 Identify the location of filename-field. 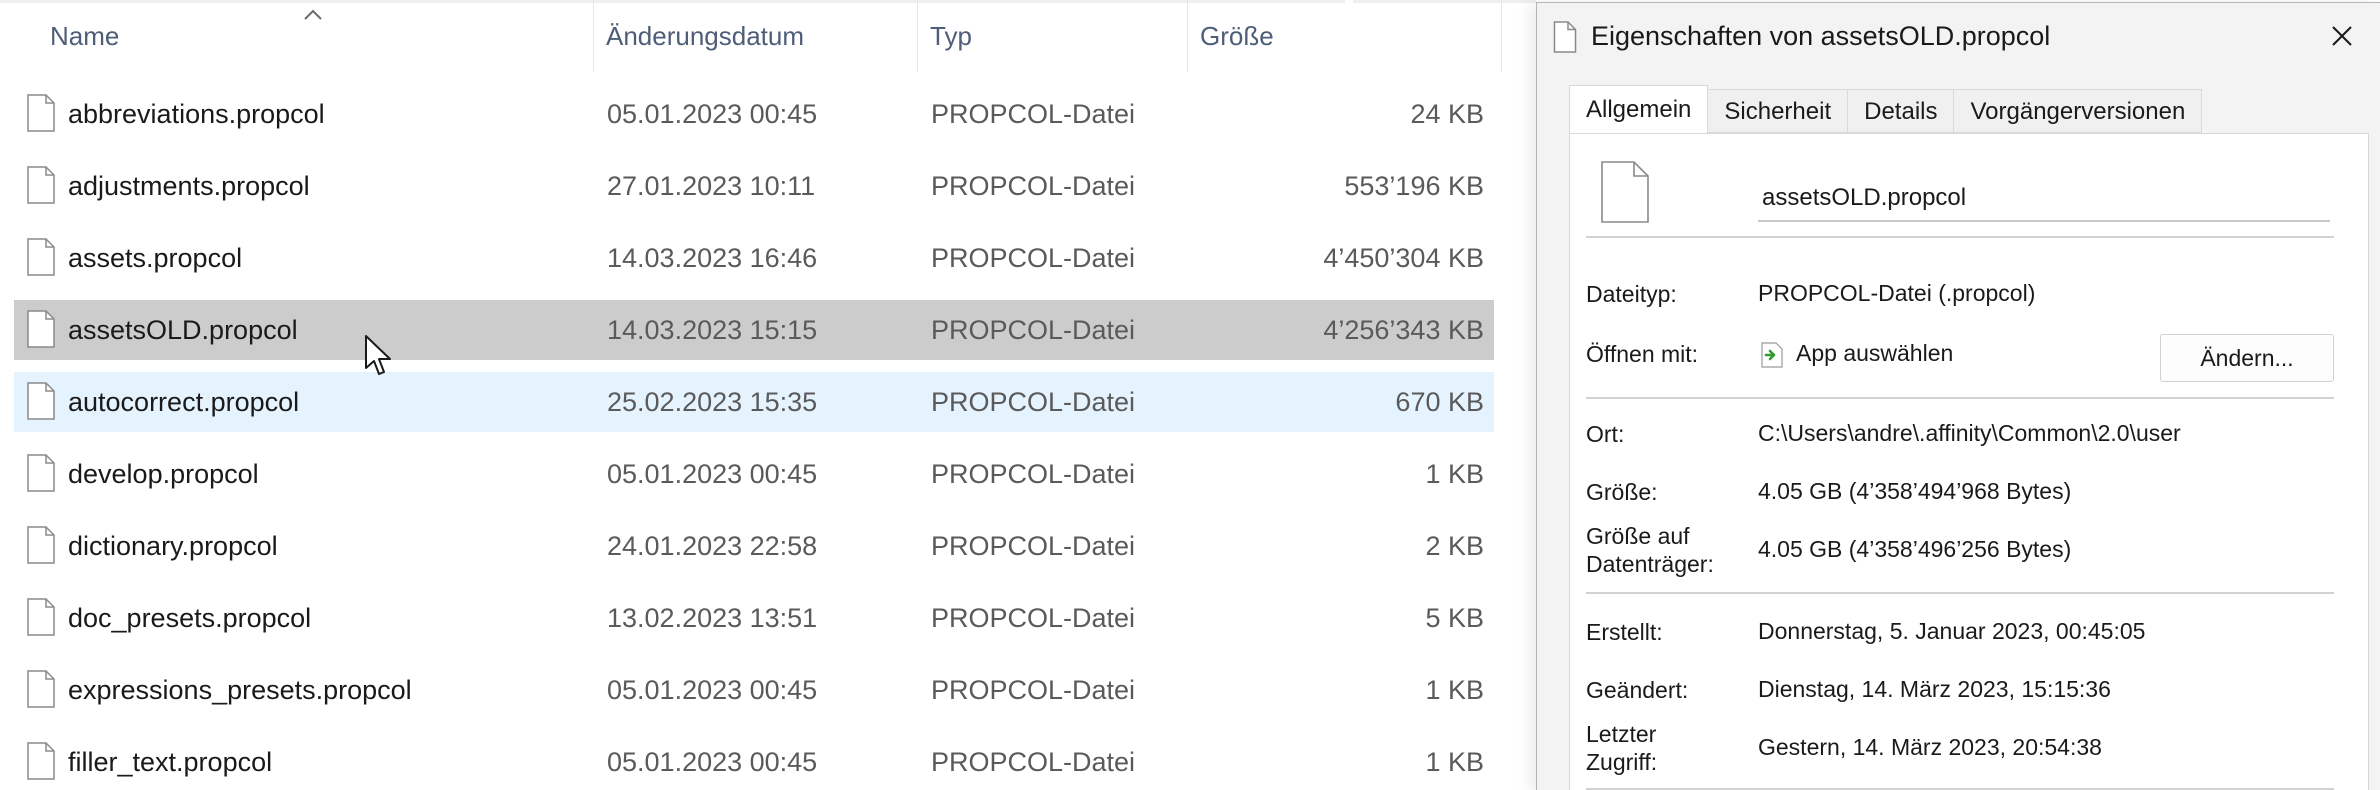
(2044, 199).